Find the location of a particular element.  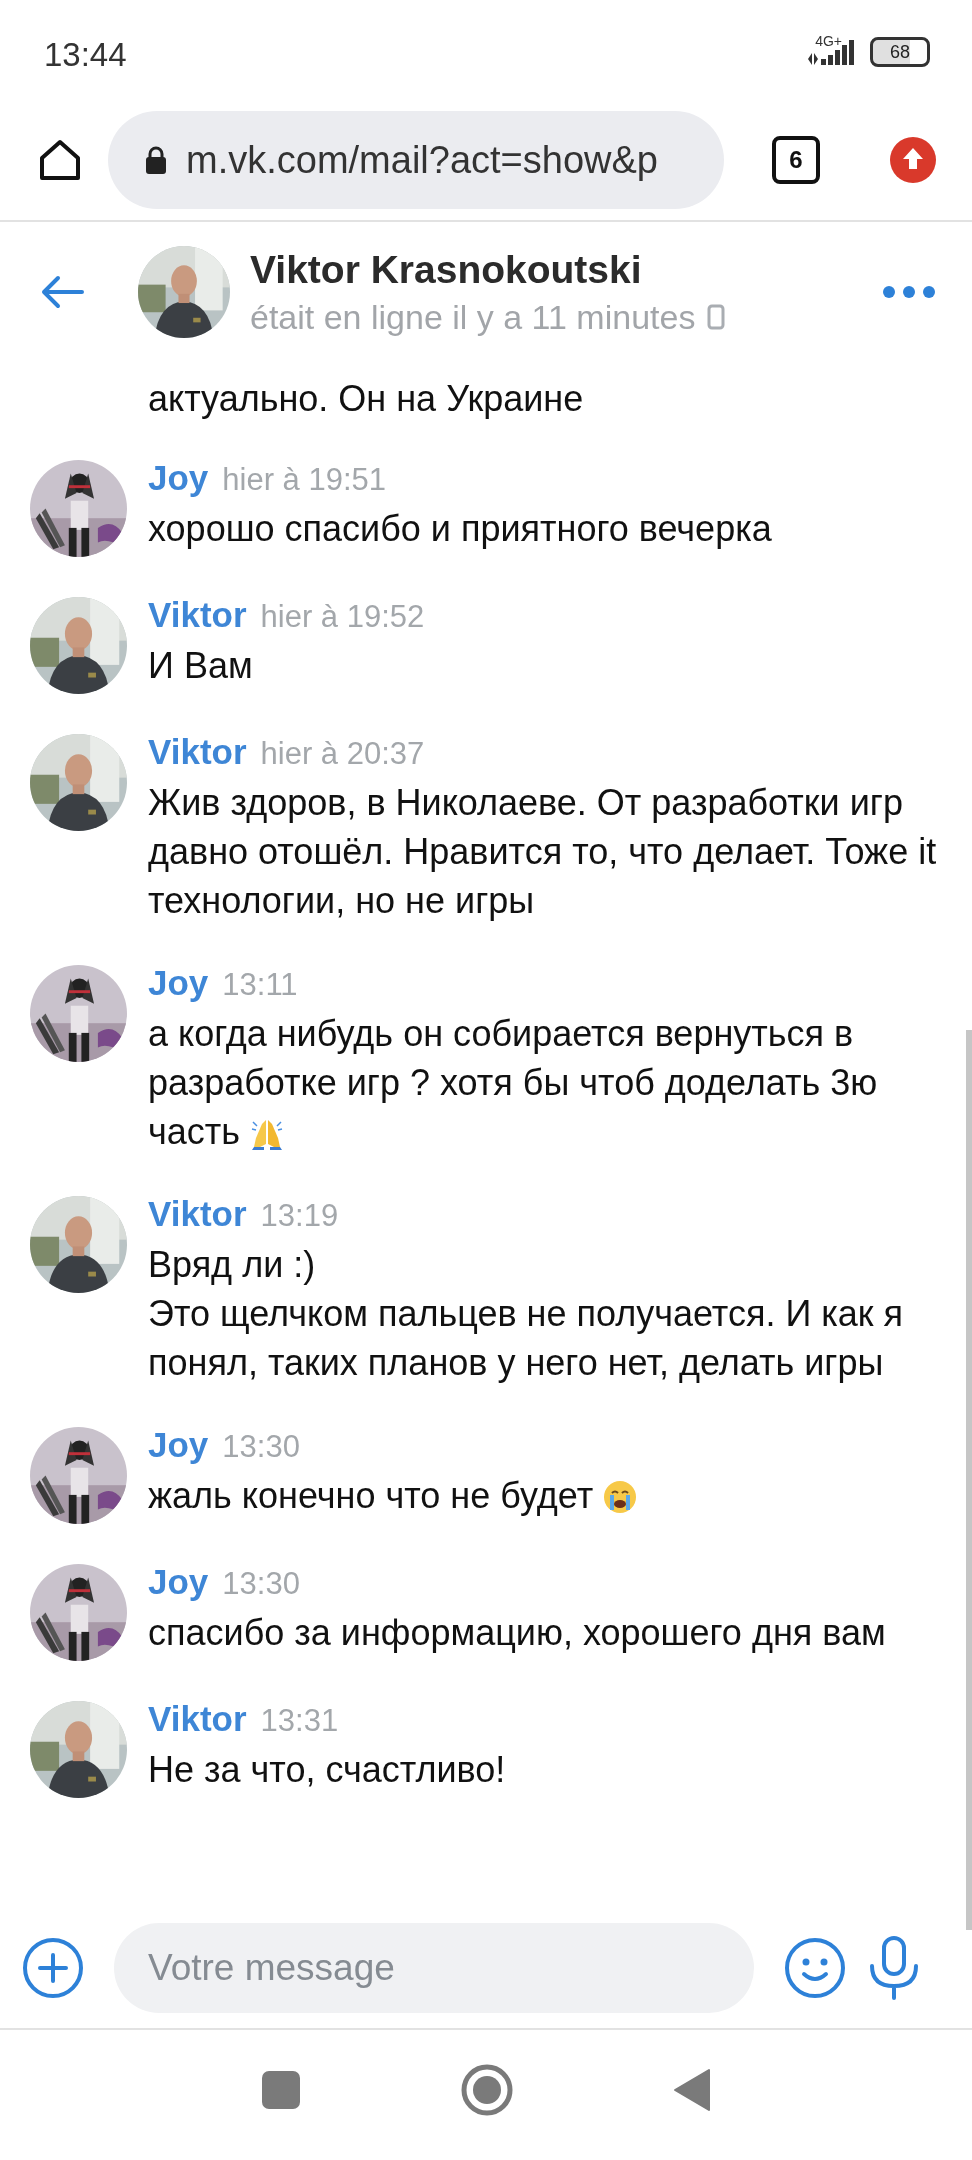

message-time: hier à 19:51 is located at coordinates (304, 480).